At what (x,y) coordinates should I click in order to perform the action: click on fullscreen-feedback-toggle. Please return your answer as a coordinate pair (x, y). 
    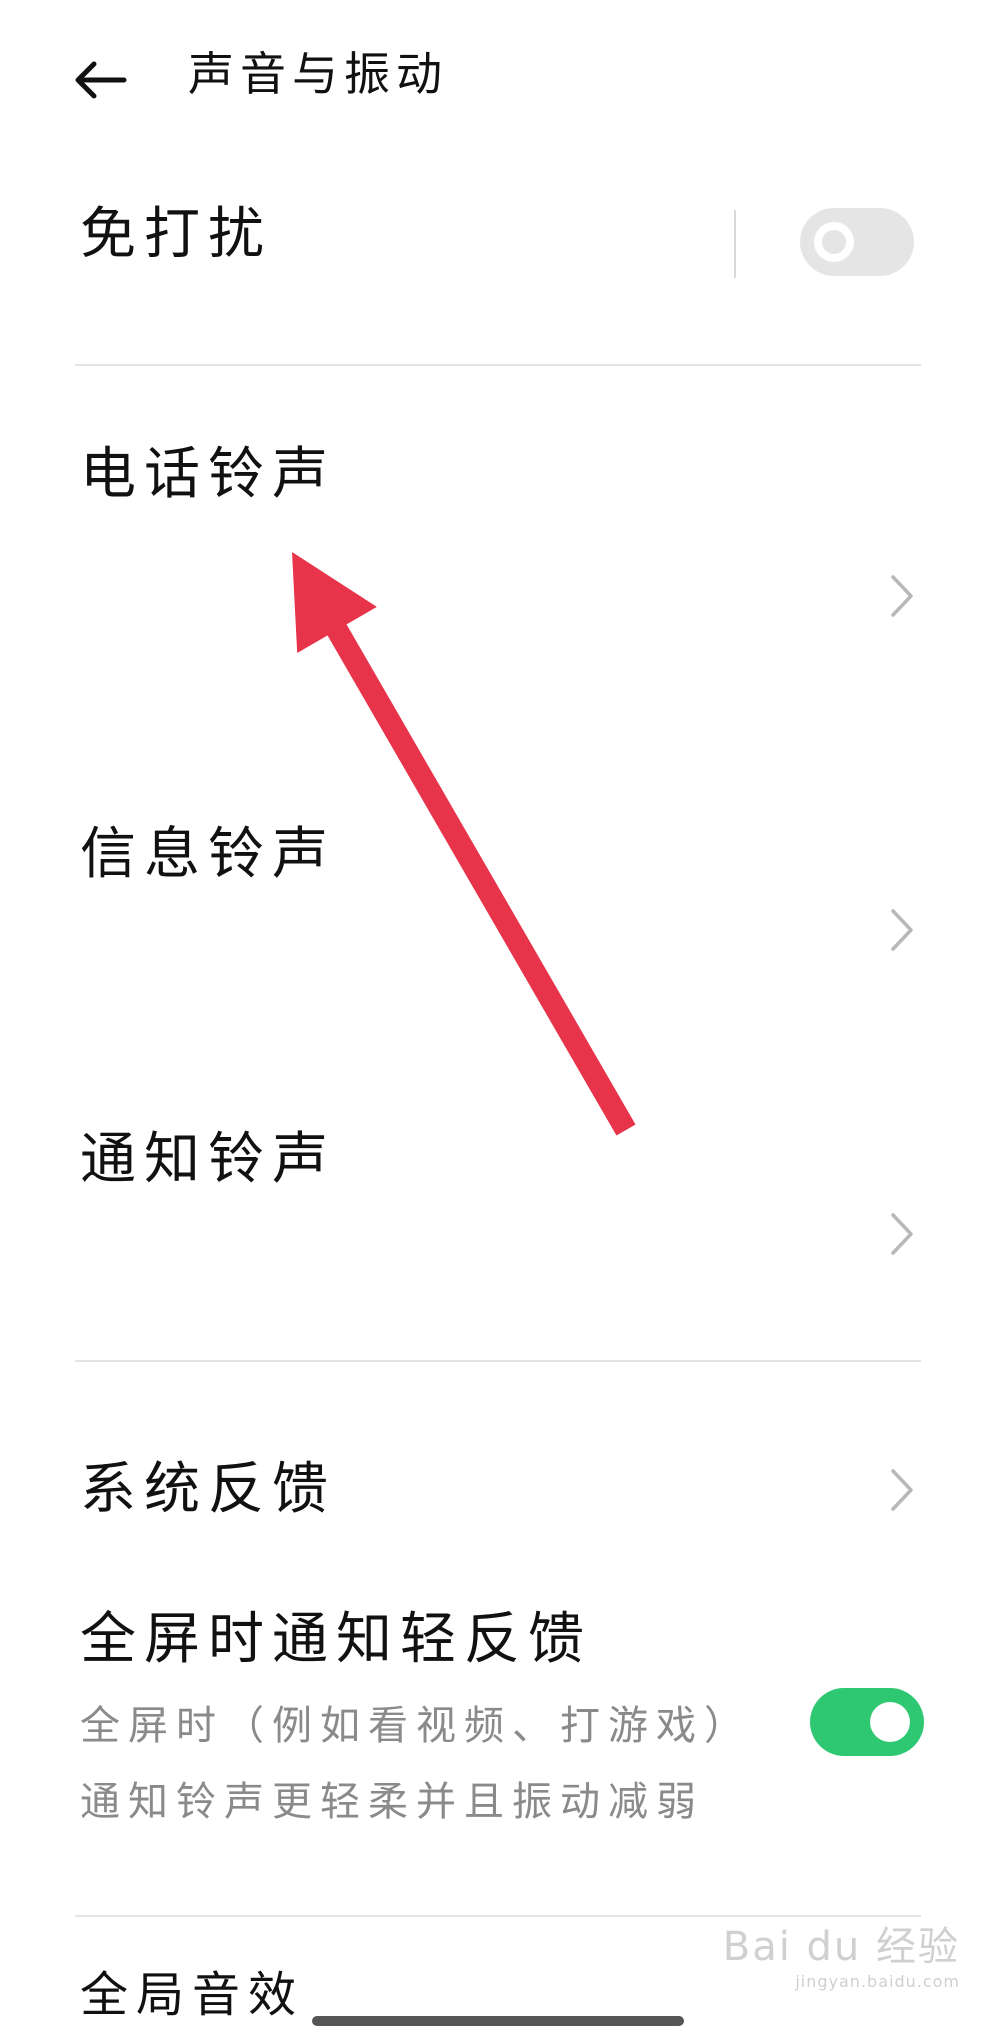
    Looking at the image, I should click on (867, 1722).